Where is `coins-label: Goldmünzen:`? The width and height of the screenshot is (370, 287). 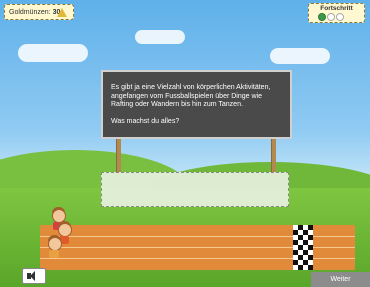
coins-label: Goldmünzen: is located at coordinates (30, 12).